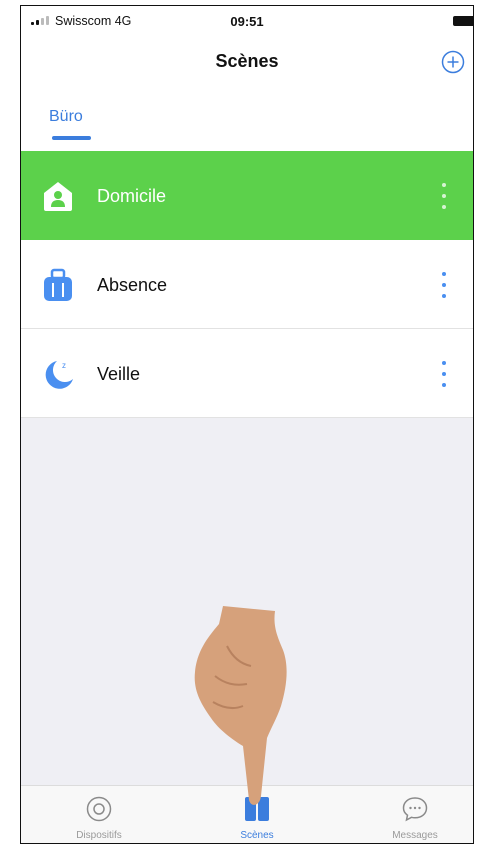  What do you see at coordinates (132, 196) in the screenshot?
I see `scene-label: Domicile` at bounding box center [132, 196].